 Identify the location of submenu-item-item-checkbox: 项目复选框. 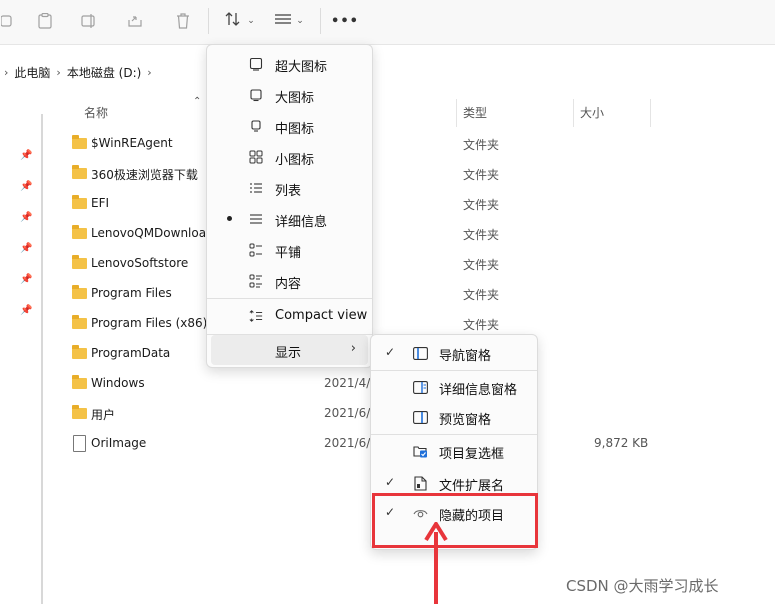
(454, 452).